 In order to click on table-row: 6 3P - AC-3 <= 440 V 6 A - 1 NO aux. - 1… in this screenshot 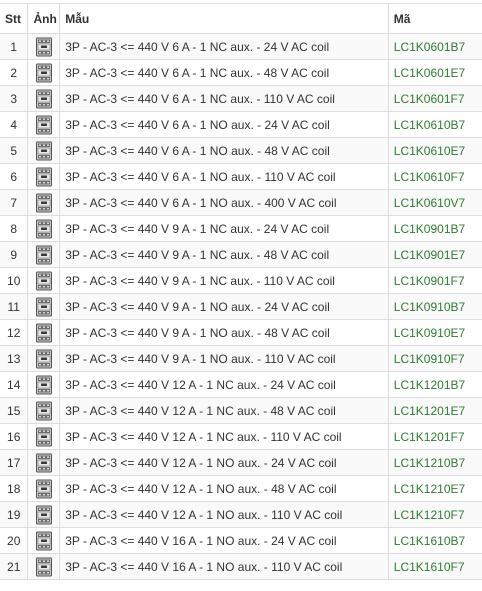, I will do `click(241, 176)`.